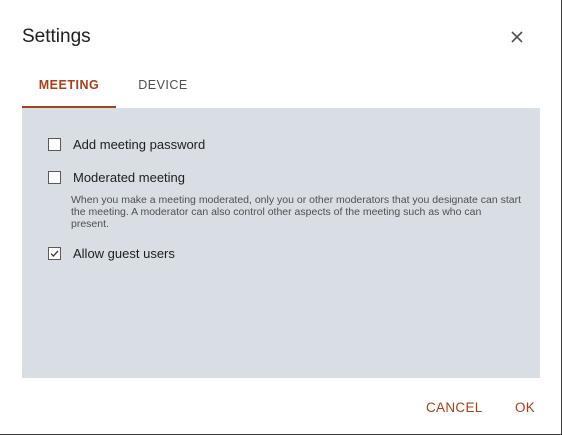 The width and height of the screenshot is (562, 435). I want to click on tab-meeting: MEETING, so click(69, 86).